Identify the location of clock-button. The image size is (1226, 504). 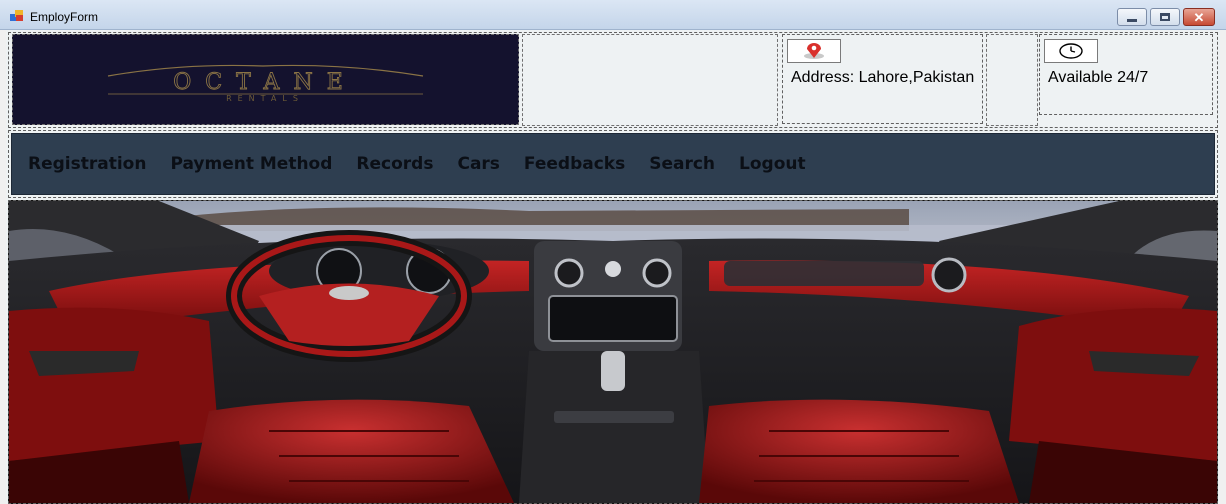
(1071, 51).